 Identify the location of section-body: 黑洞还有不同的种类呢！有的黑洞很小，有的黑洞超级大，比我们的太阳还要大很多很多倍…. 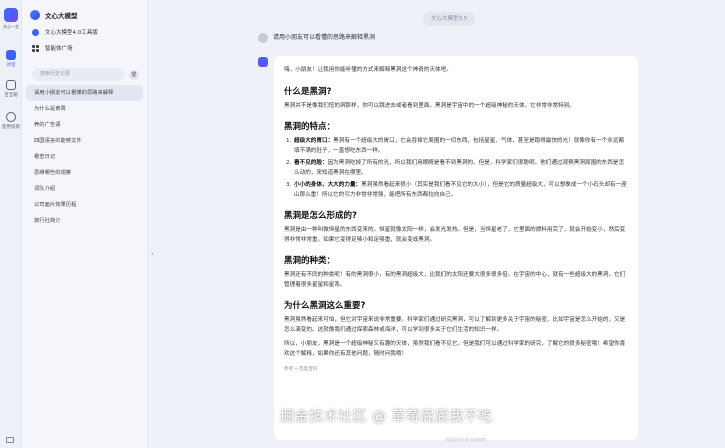
(455, 280).